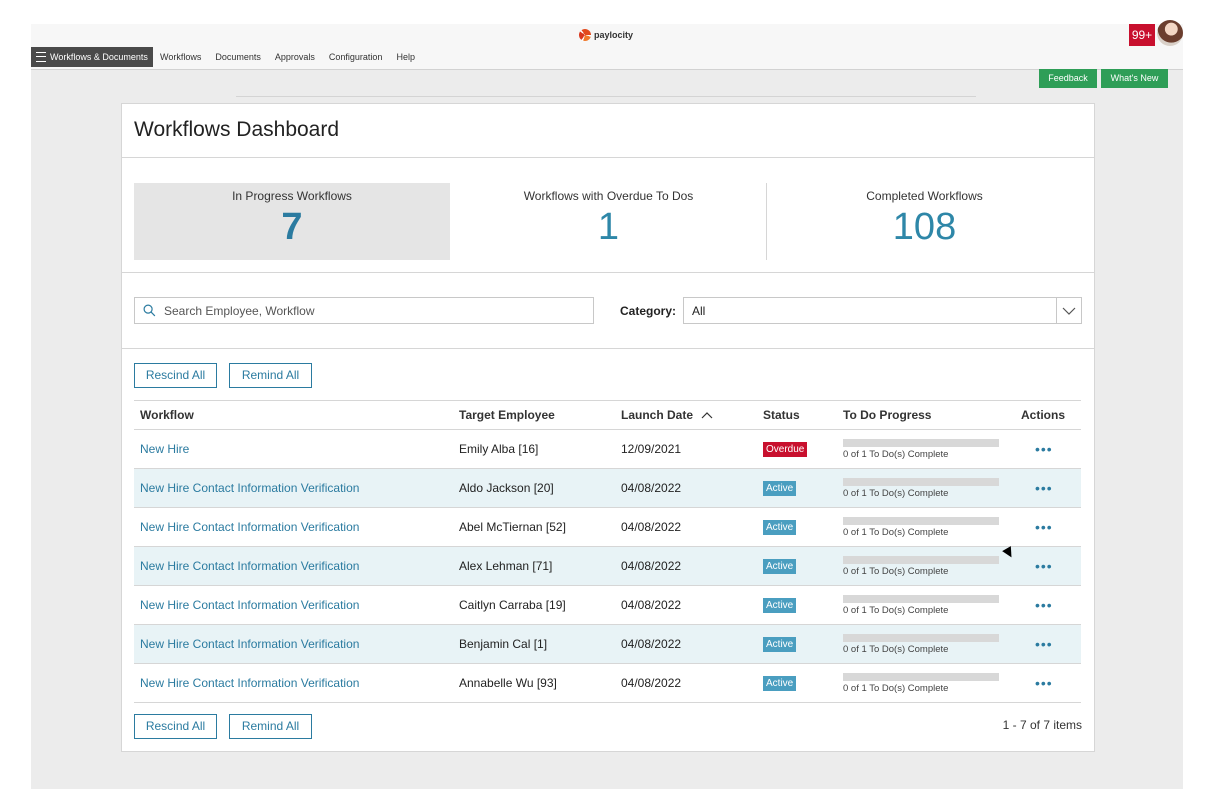  What do you see at coordinates (270, 375) in the screenshot?
I see `remind-all-button: Remind All` at bounding box center [270, 375].